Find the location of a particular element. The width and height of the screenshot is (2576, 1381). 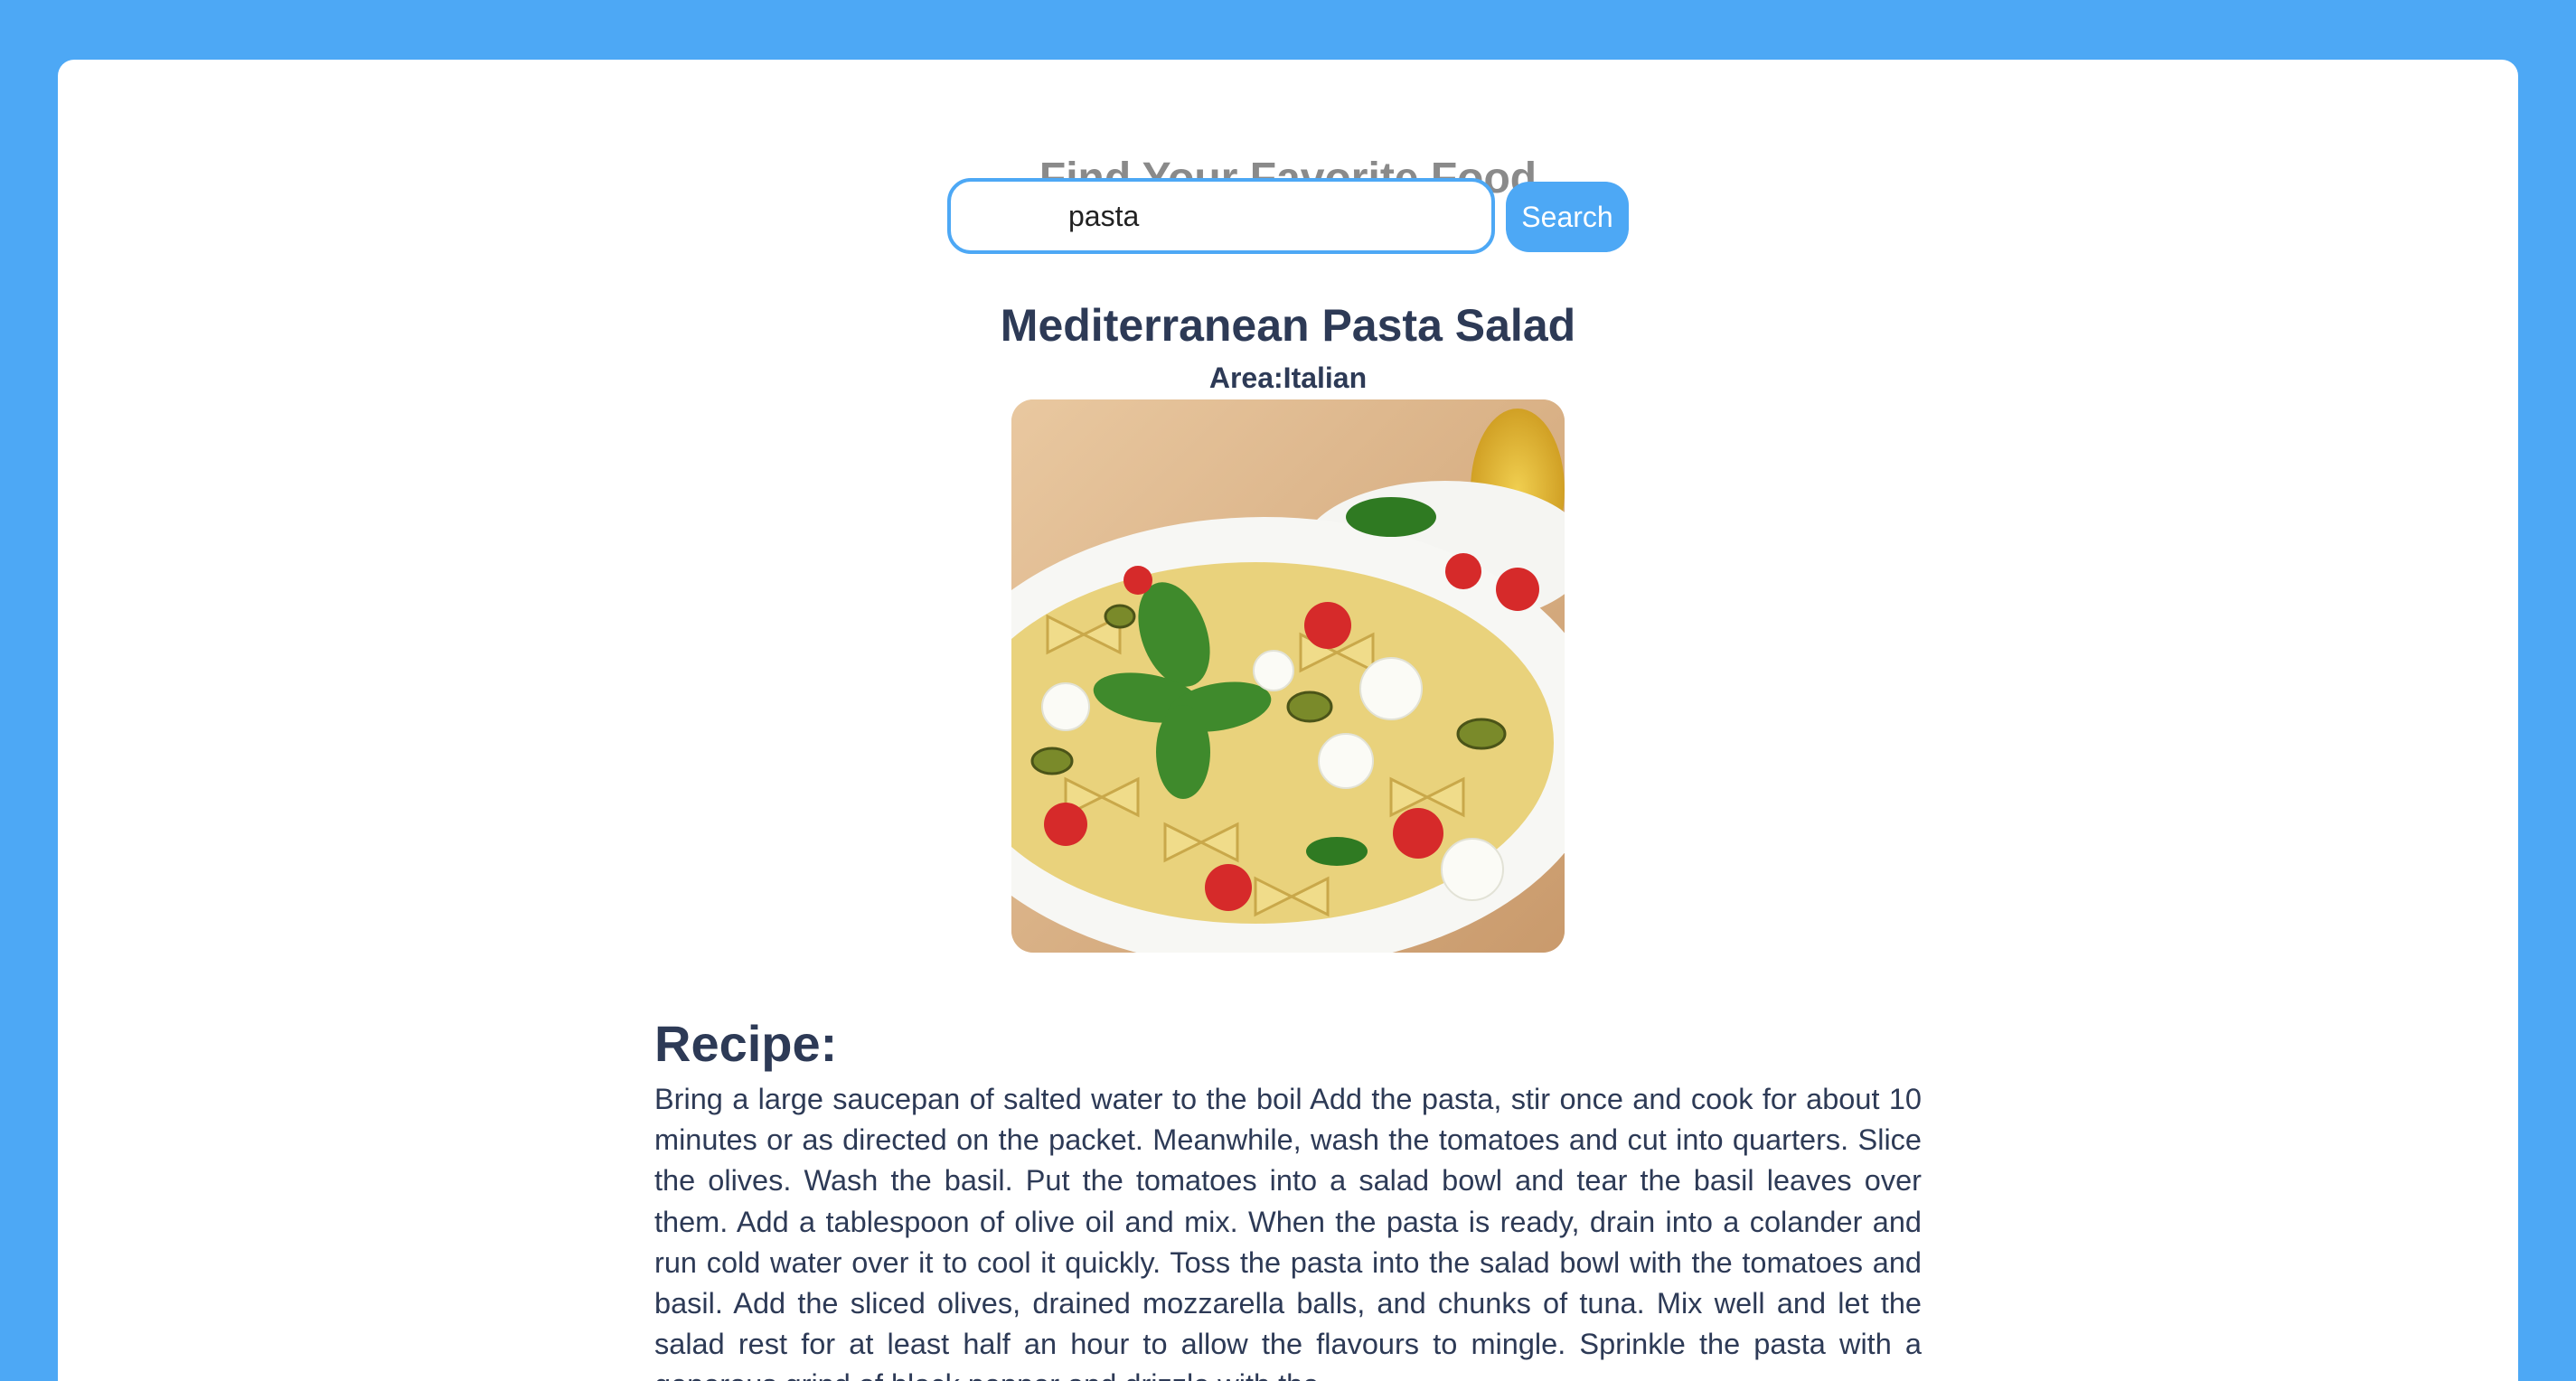

pasta-salad-photo is located at coordinates (1288, 676).